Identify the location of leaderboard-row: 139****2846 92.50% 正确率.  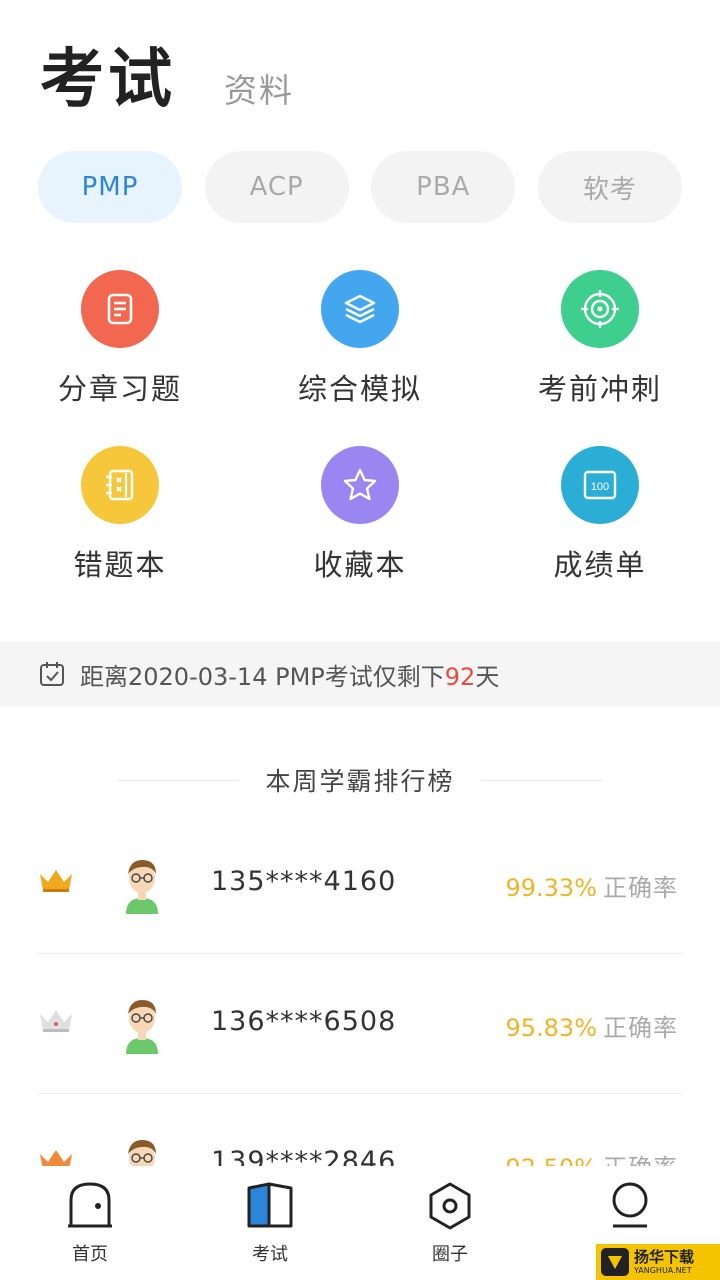
(360, 1130).